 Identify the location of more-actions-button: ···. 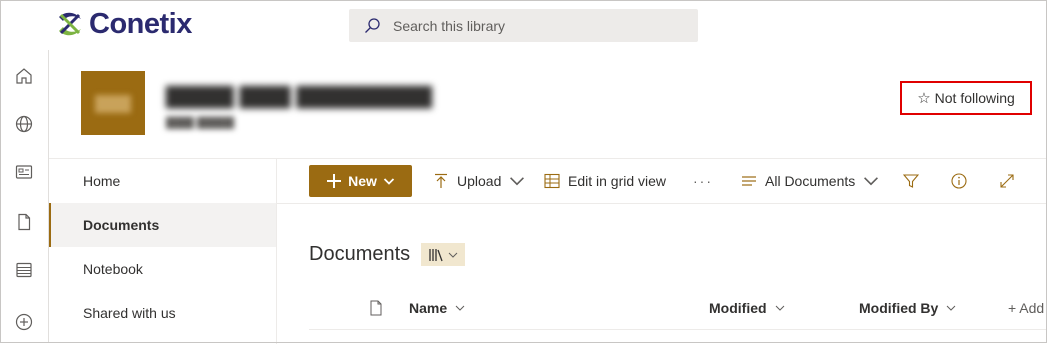
(703, 181).